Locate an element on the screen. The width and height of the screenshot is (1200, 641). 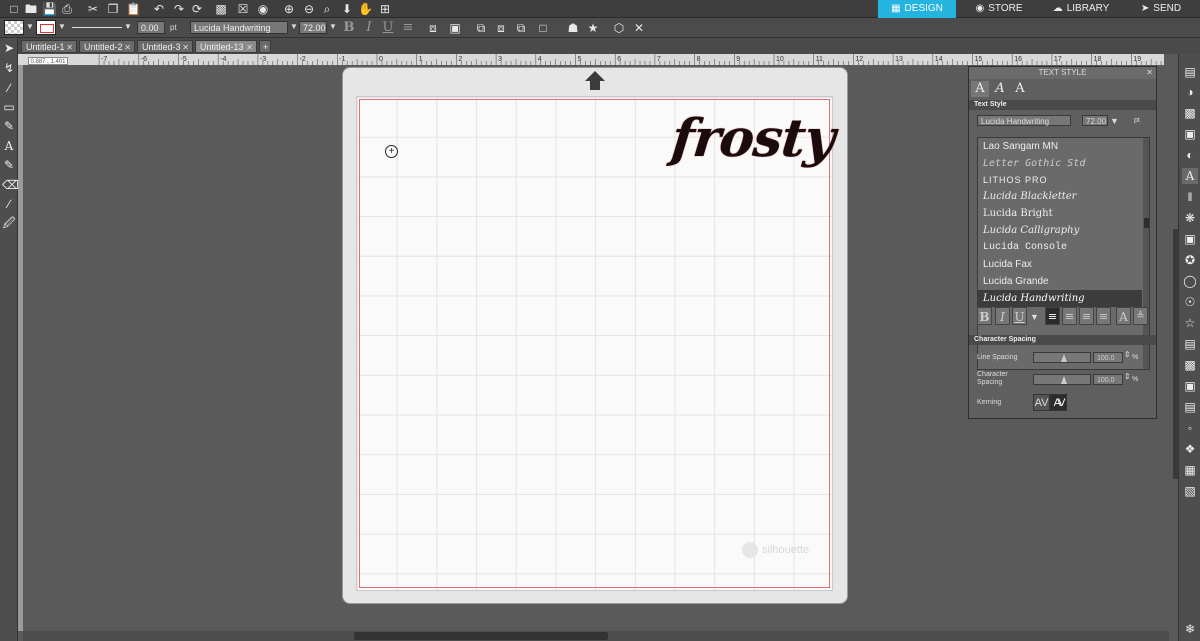
horizontal-scroll-thumb is located at coordinates (481, 636).